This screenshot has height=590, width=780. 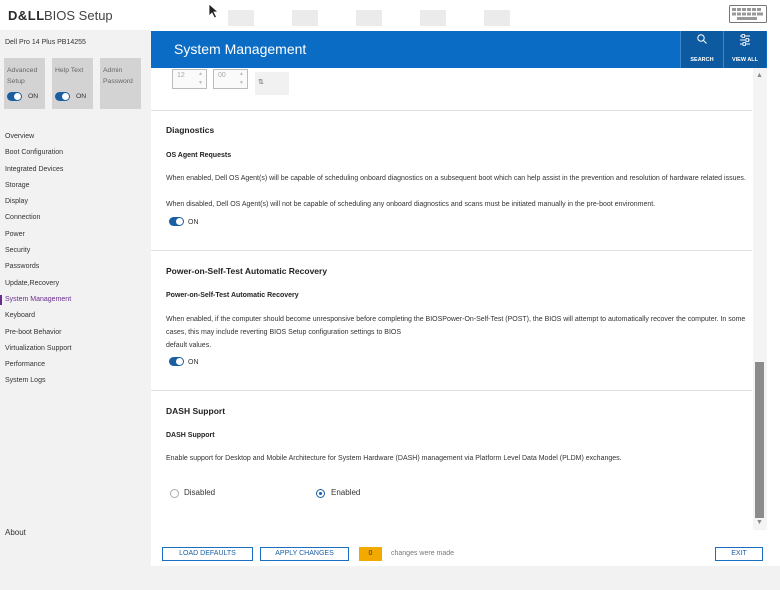 What do you see at coordinates (207, 554) in the screenshot?
I see `load-defaults-button: LOAD DEFAULTS` at bounding box center [207, 554].